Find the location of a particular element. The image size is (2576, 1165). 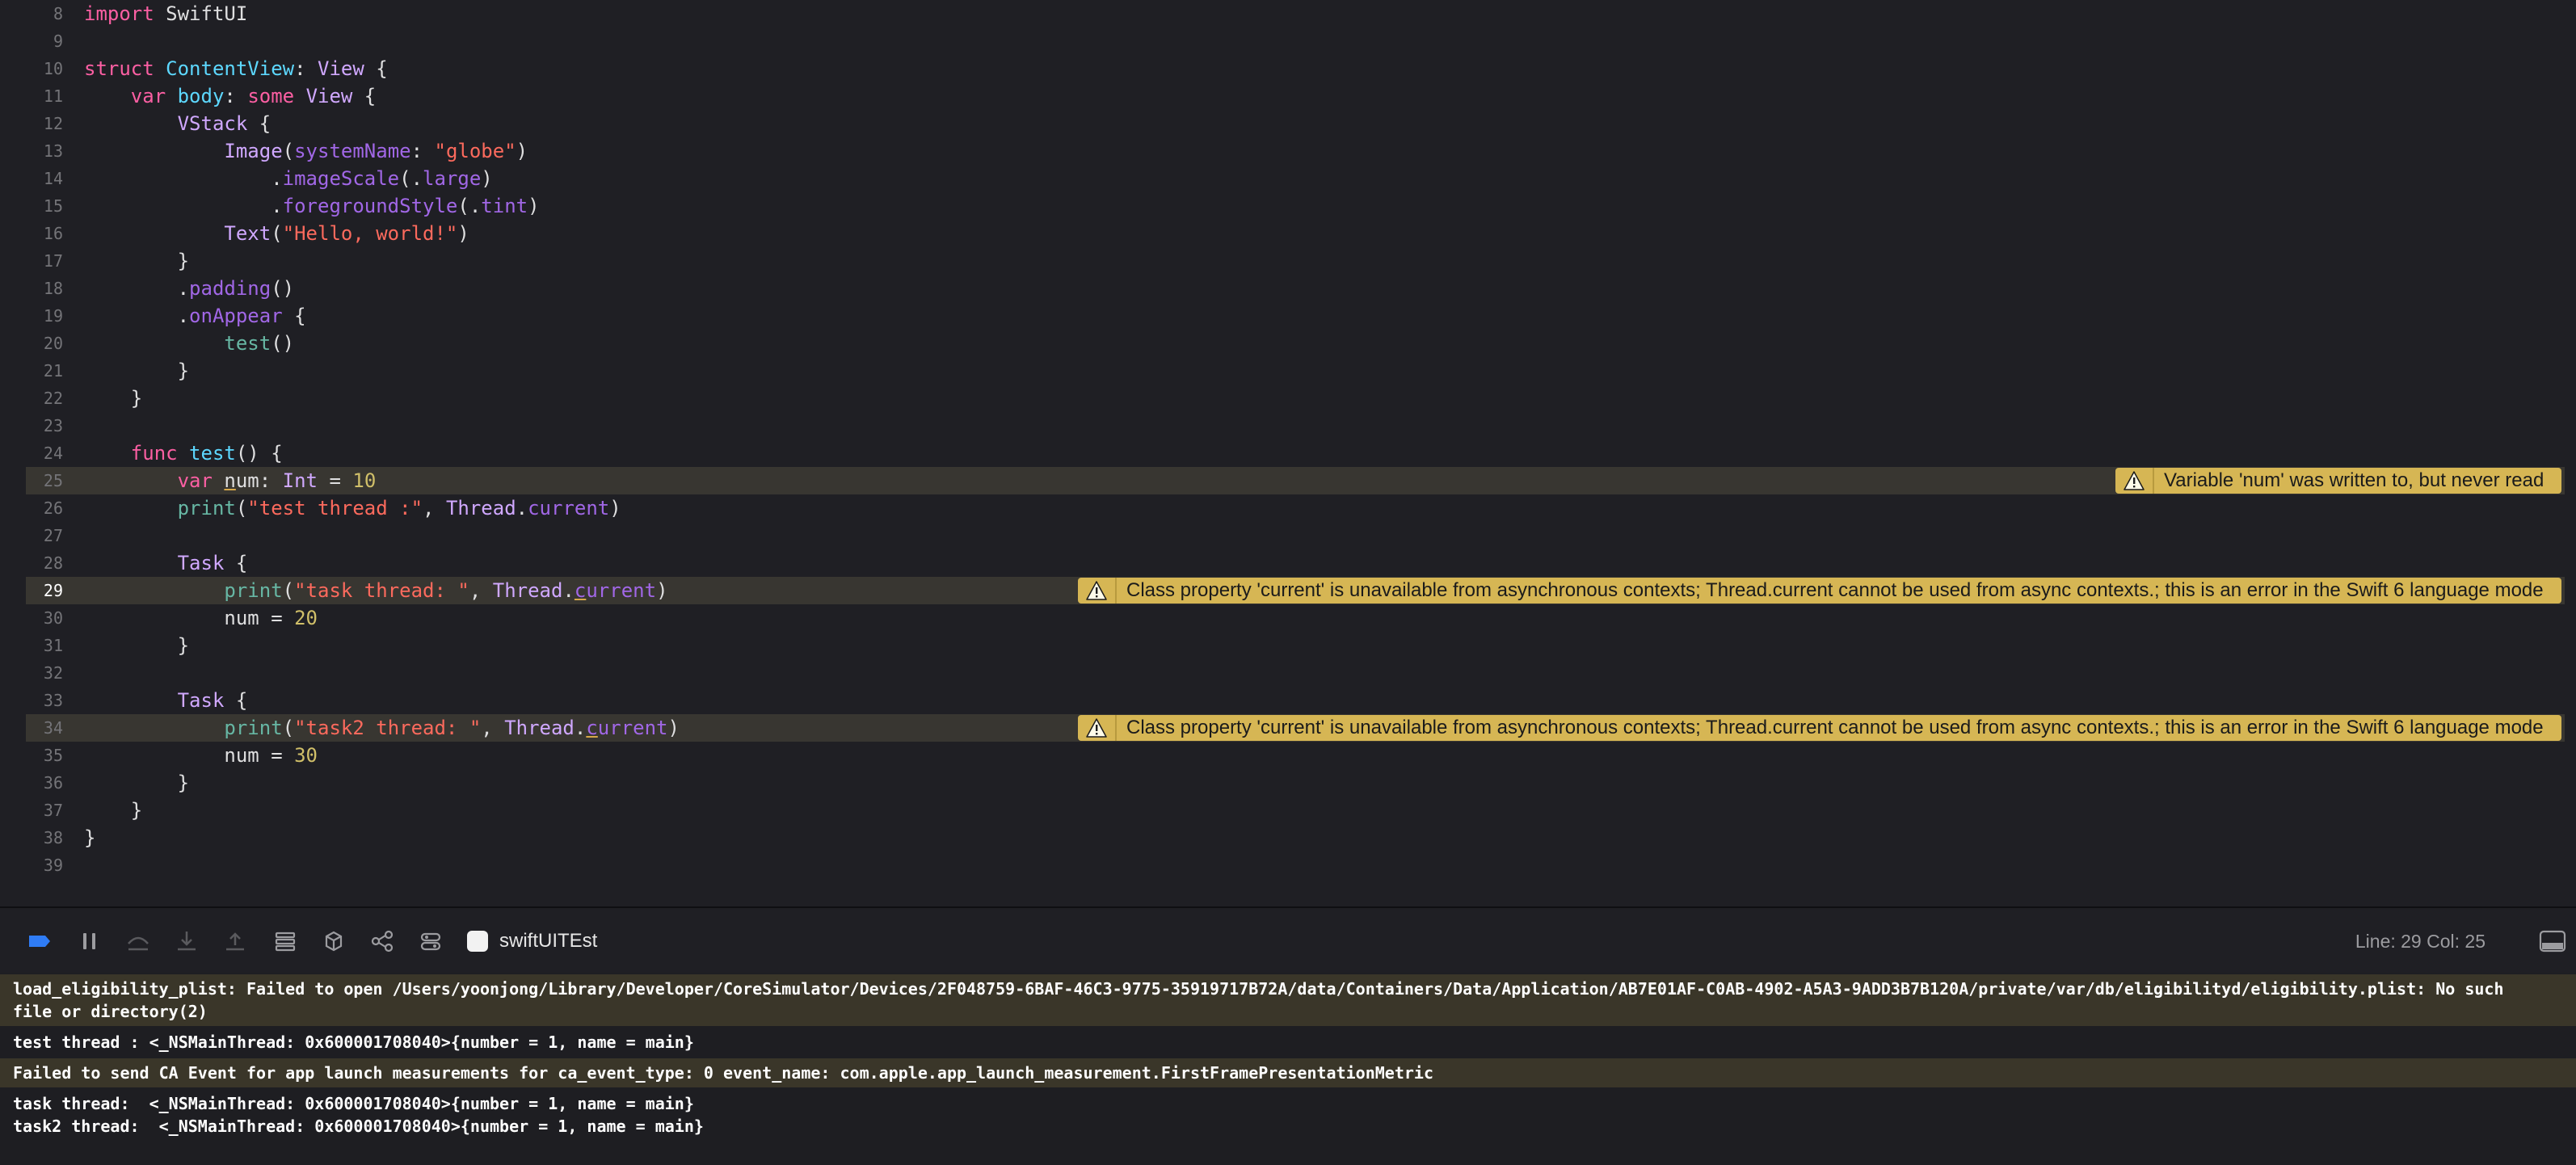

environment-overrides-icon is located at coordinates (382, 941).